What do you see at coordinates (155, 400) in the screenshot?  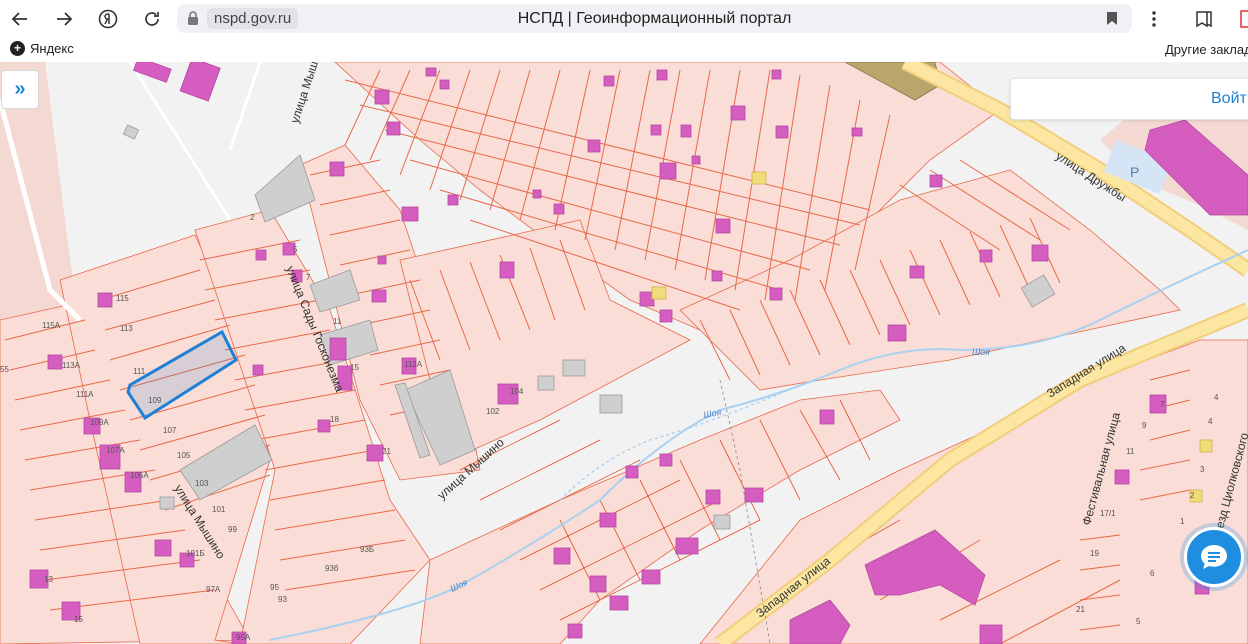 I see `parcel-number: 109` at bounding box center [155, 400].